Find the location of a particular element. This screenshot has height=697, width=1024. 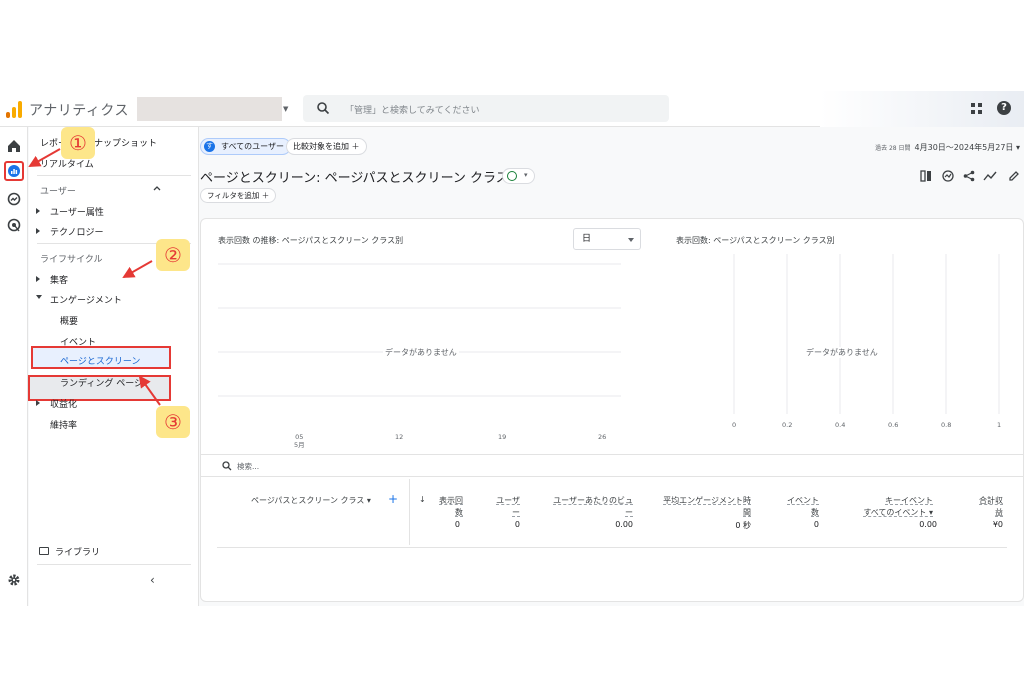

segment-avatar: す is located at coordinates (209, 146).